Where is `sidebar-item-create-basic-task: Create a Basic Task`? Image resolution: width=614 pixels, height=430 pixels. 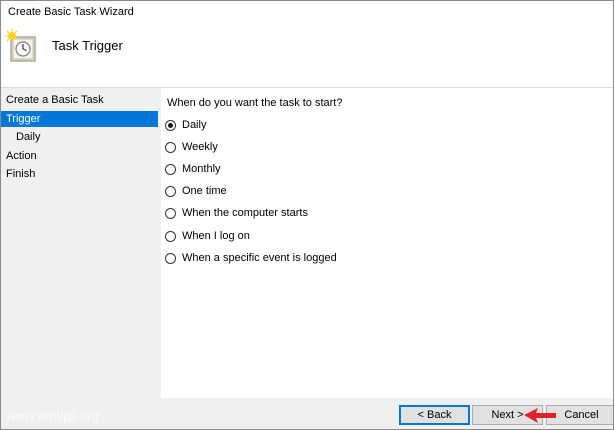
sidebar-item-create-basic-task: Create a Basic Task is located at coordinates (55, 100).